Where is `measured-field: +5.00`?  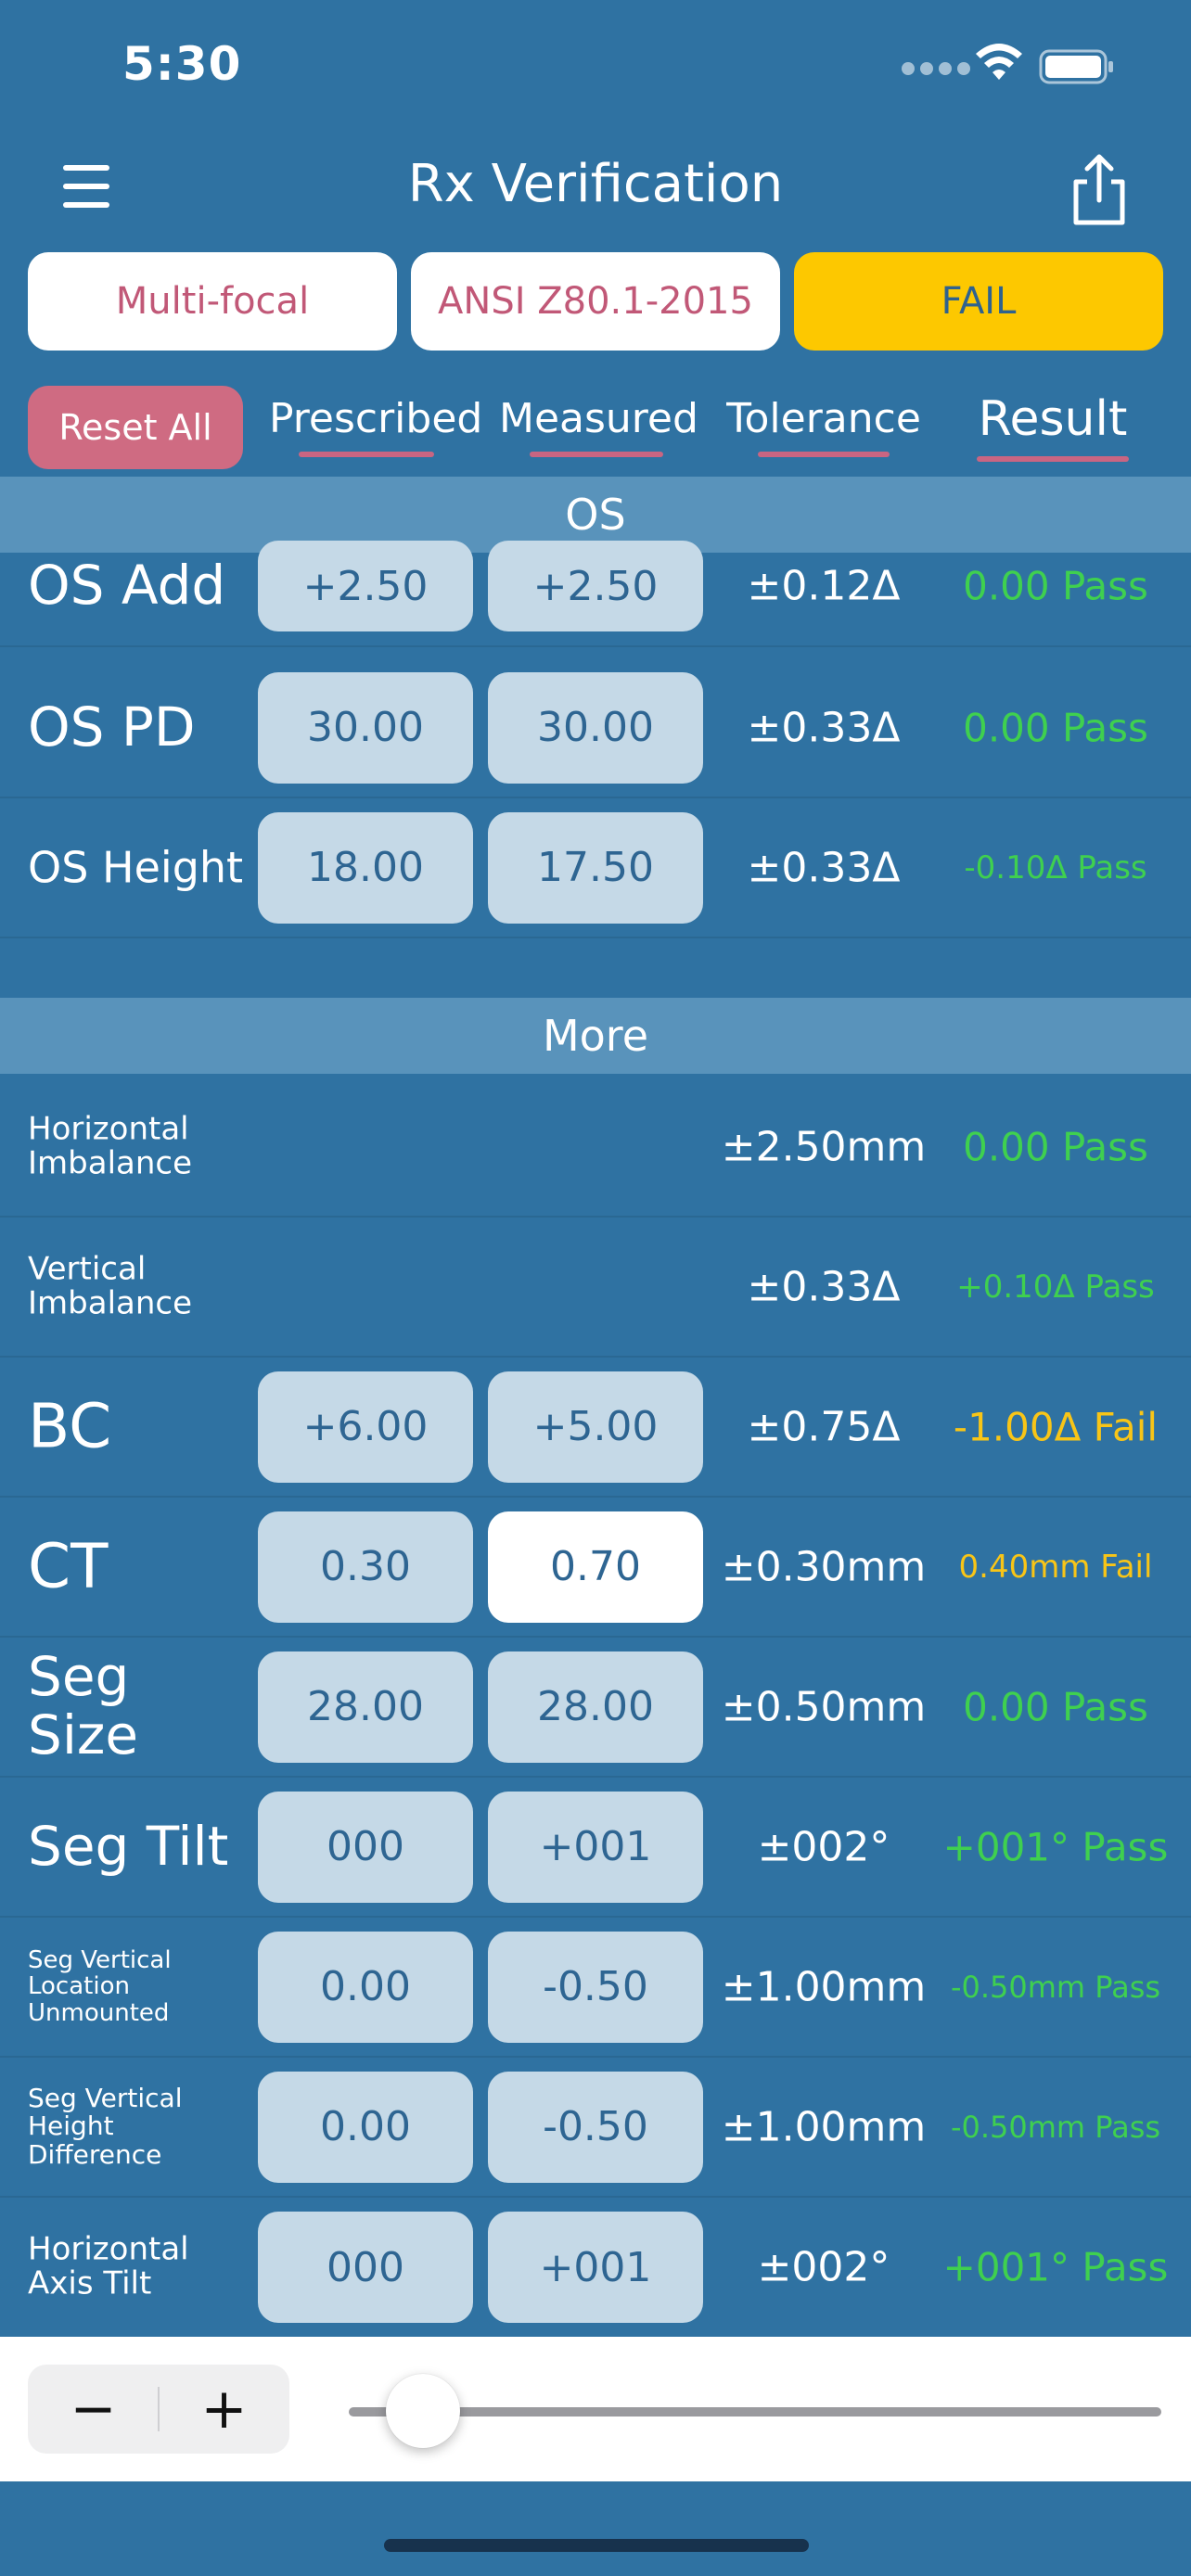
measured-field: +5.00 is located at coordinates (595, 1427).